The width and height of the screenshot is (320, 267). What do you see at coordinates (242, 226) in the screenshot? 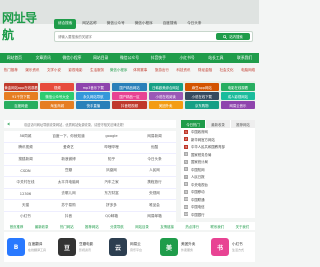
I see `bottom-nav-item: 关于我们` at bounding box center [242, 226].